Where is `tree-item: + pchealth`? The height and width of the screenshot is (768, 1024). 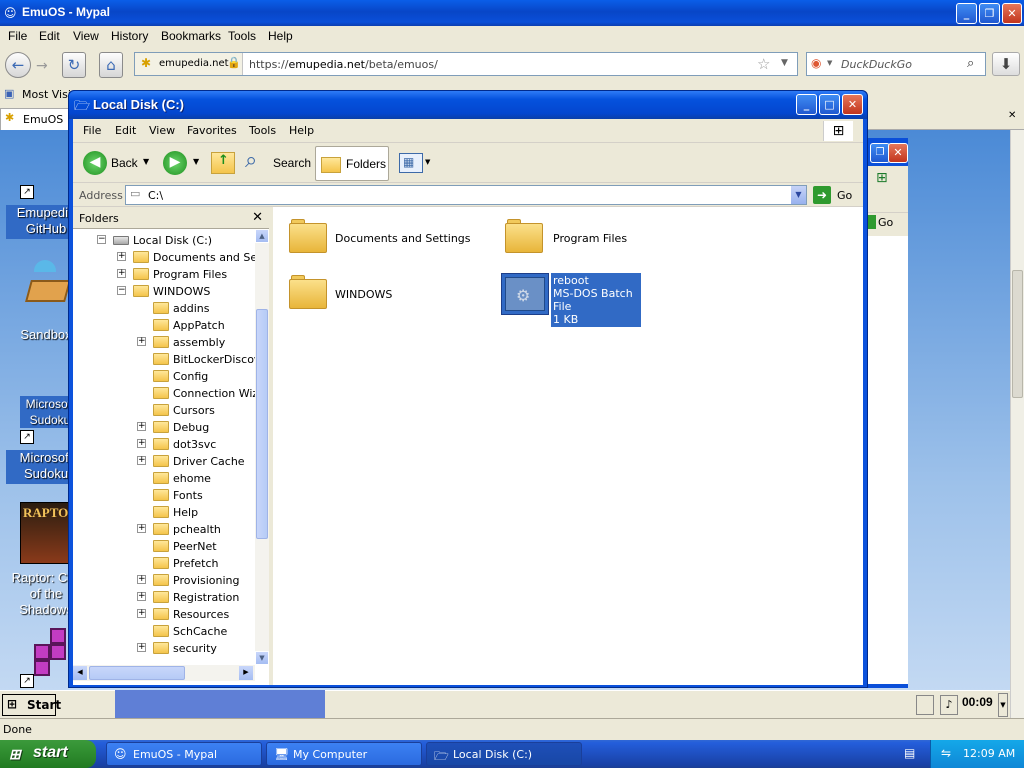
tree-item: + pchealth is located at coordinates (164, 529).